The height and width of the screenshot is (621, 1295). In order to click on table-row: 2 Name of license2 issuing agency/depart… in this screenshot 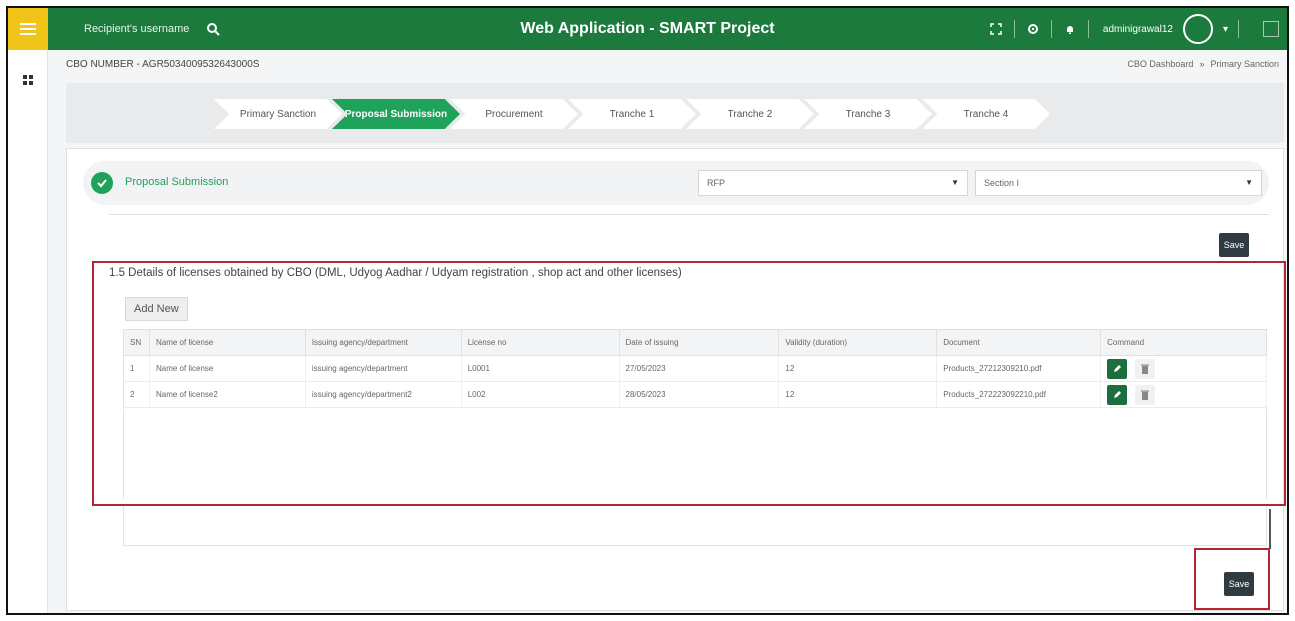, I will do `click(695, 394)`.